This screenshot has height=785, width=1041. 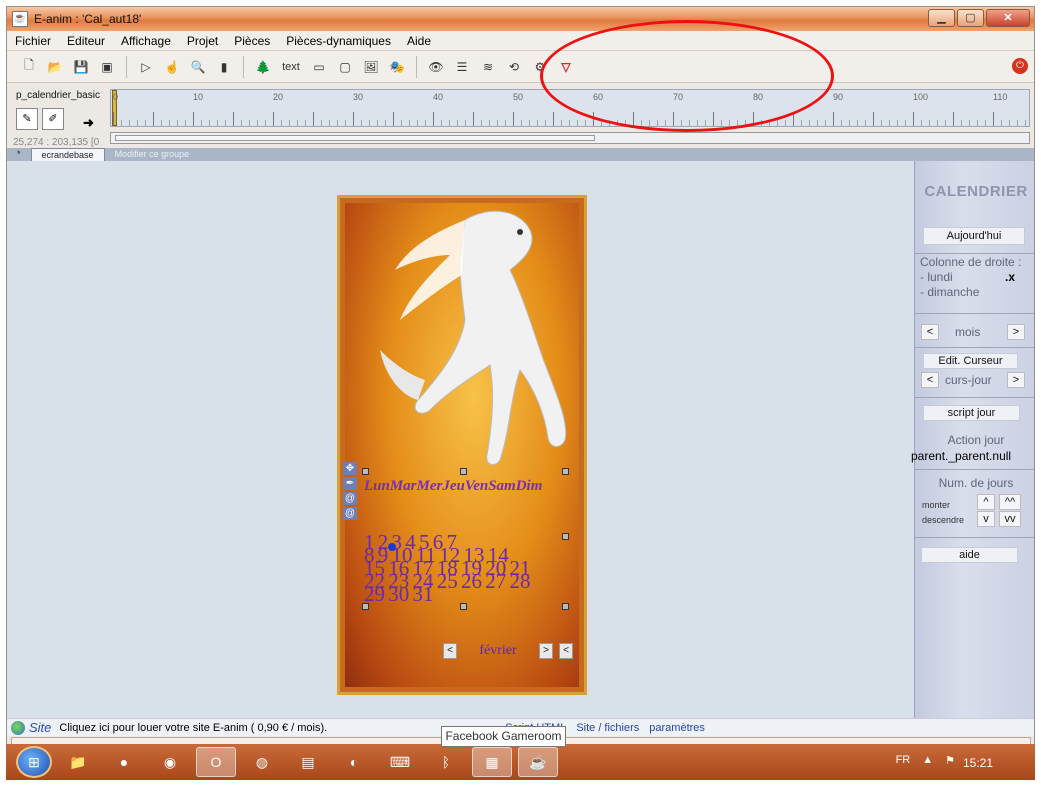 I want to click on image-icon: 🖼, so click(x=371, y=67).